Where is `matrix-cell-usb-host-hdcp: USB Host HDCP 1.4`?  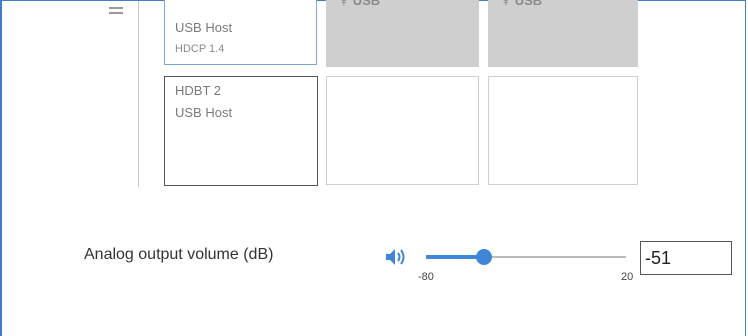 matrix-cell-usb-host-hdcp: USB Host HDCP 1.4 is located at coordinates (240, 32).